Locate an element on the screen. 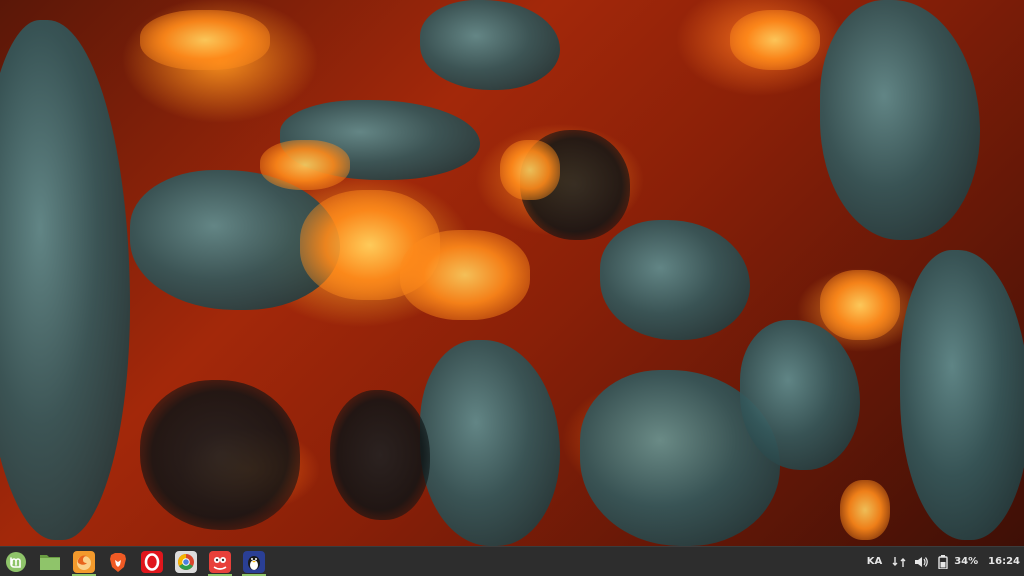 The image size is (1024, 576). launcher-firefox is located at coordinates (84, 561).